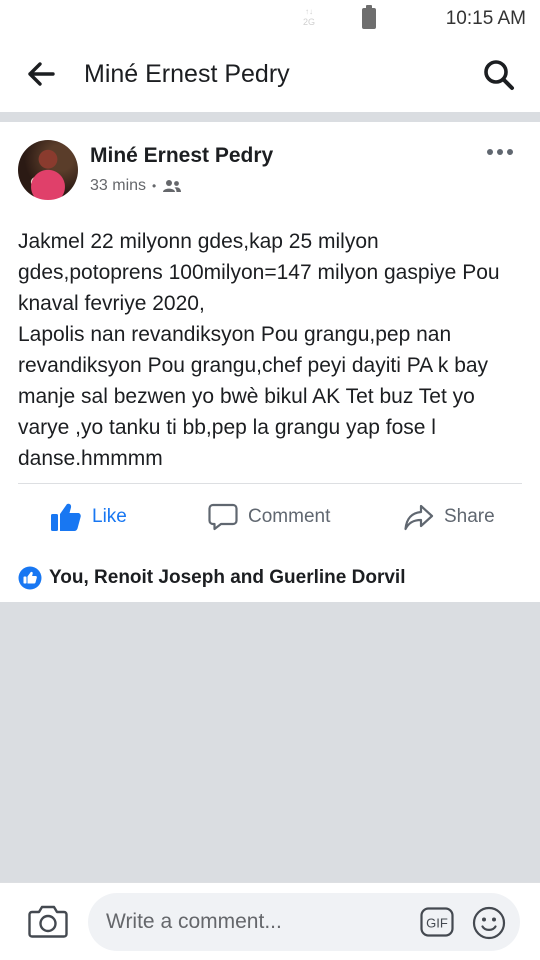  Describe the element at coordinates (187, 74) in the screenshot. I see `page-title: Miné Ernest Pedry` at that location.